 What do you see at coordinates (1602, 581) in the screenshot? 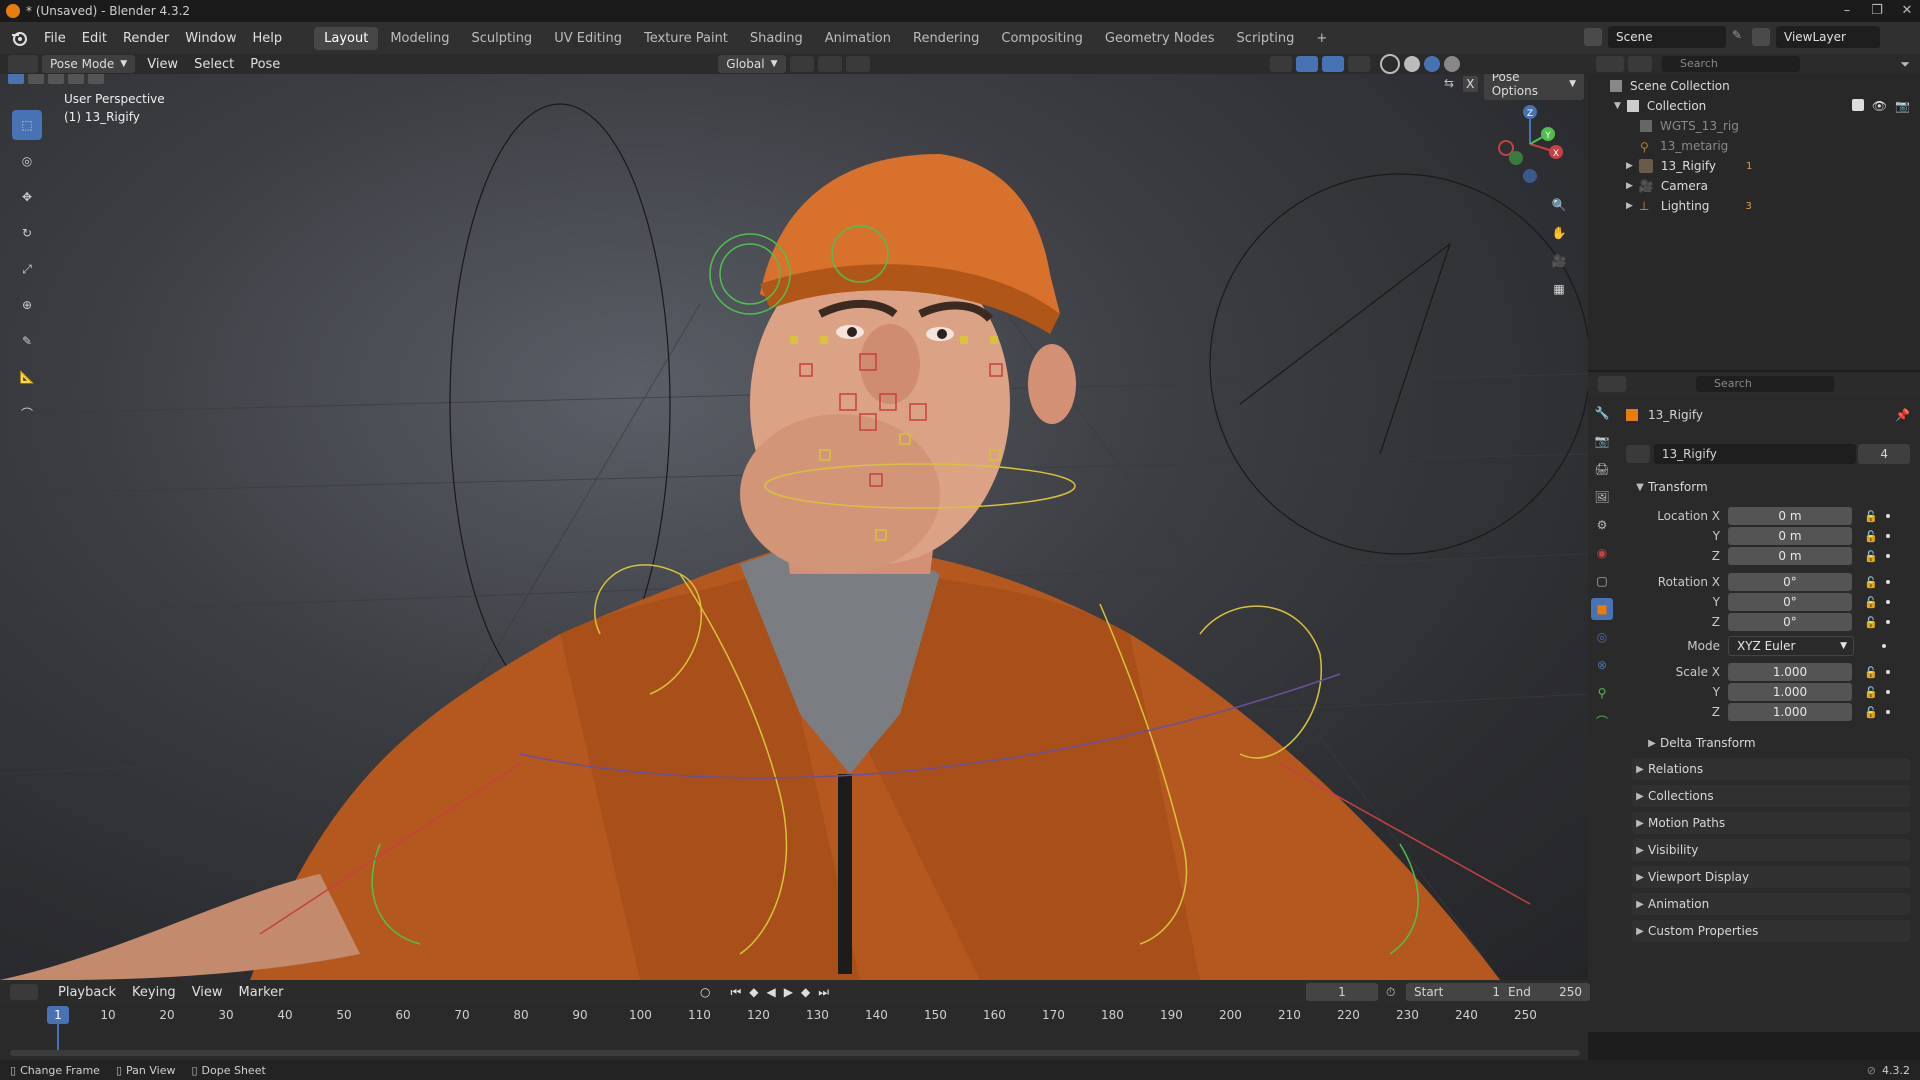
I see `collection-tab-icon: ▢` at bounding box center [1602, 581].